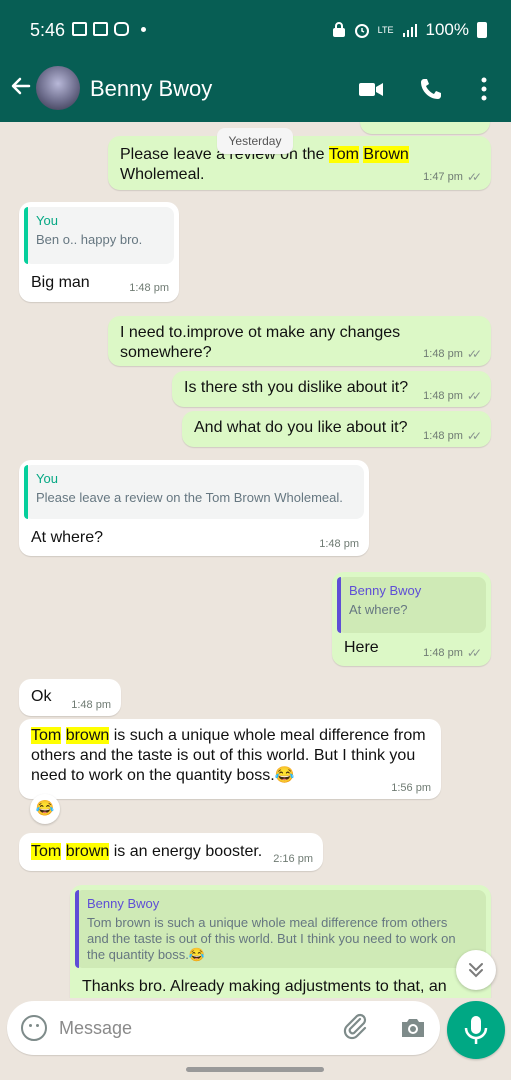  Describe the element at coordinates (121, 29) in the screenshot. I see `instagram-notification-icon` at that location.